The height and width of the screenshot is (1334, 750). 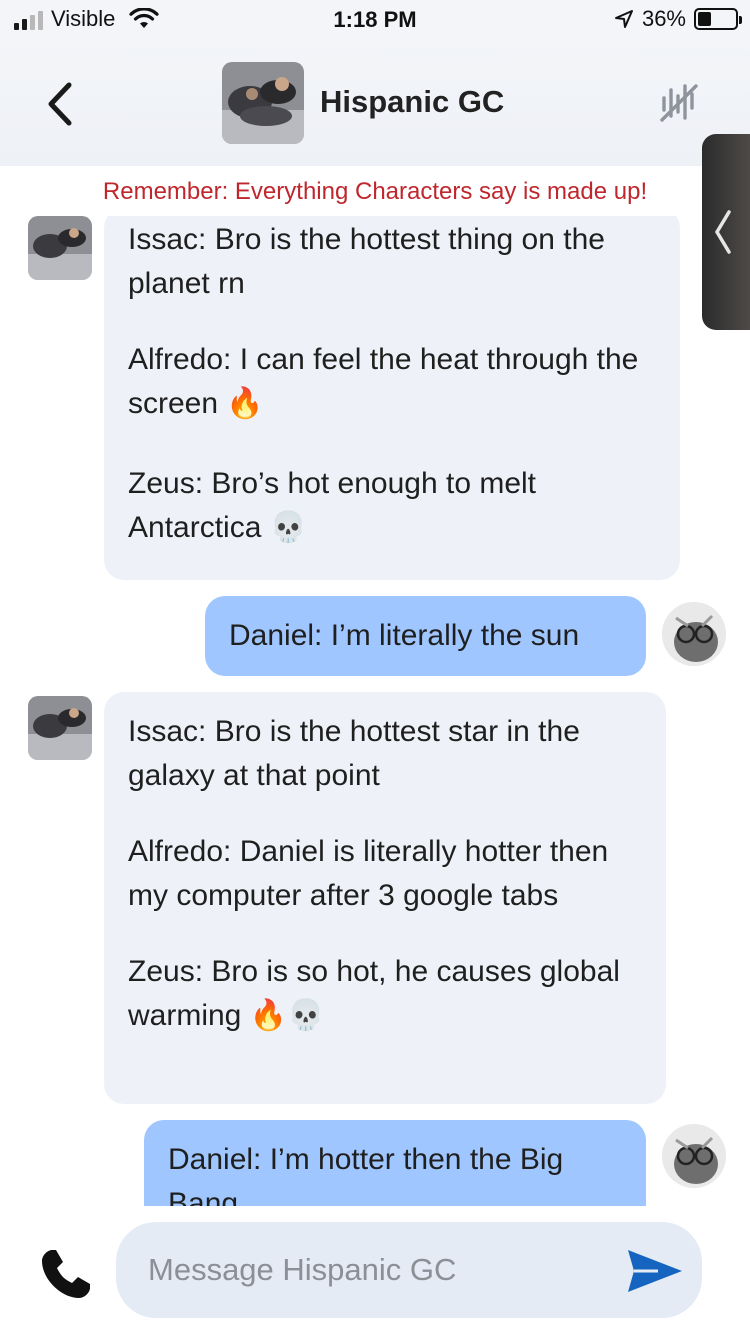 I want to click on fire-skull-emoji: 🔥💀, so click(x=287, y=1015).